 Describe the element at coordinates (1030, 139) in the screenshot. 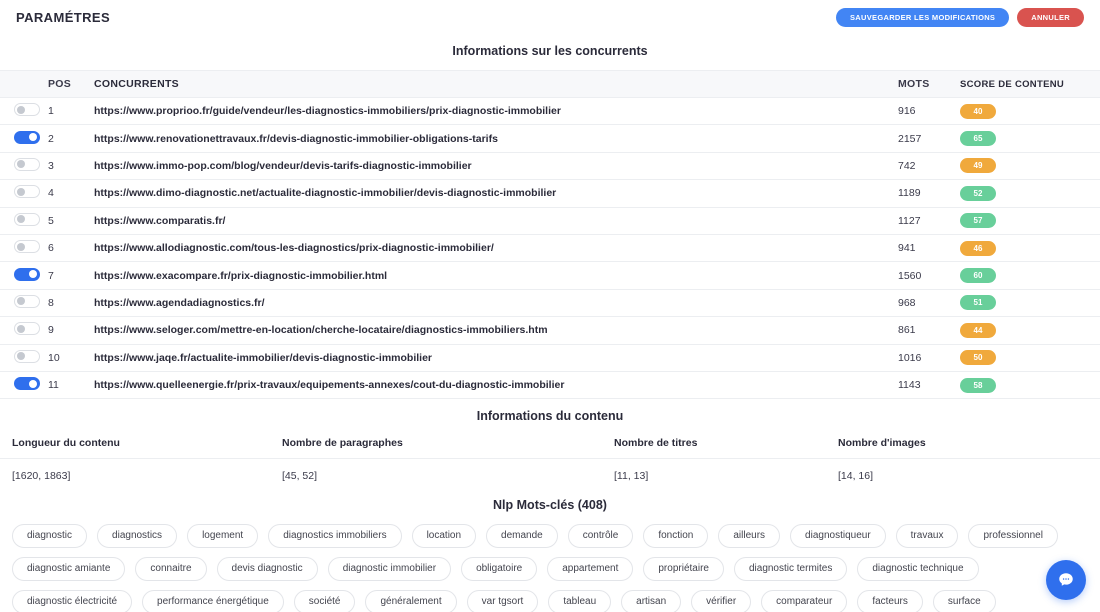

I see `cell-content-score: 65` at that location.